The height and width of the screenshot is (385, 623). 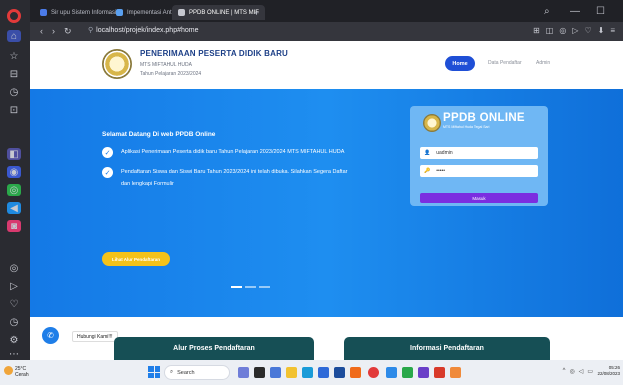 What do you see at coordinates (547, 11) in the screenshot?
I see `search-tabs-icon: ⌕` at bounding box center [547, 11].